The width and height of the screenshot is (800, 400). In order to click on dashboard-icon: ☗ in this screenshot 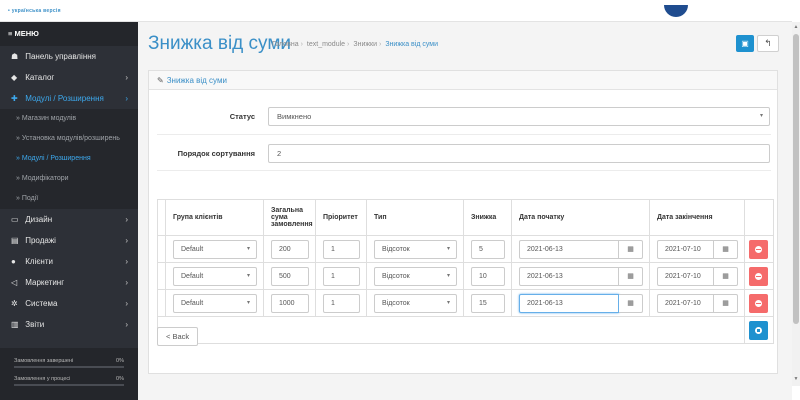, I will do `click(15, 56)`.